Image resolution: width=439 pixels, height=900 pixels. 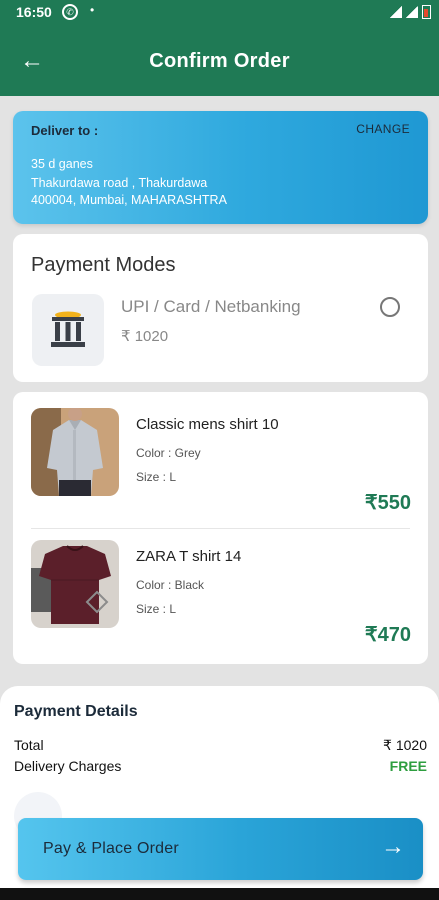 I want to click on payment-modes-heading: Payment Modes, so click(x=103, y=265).